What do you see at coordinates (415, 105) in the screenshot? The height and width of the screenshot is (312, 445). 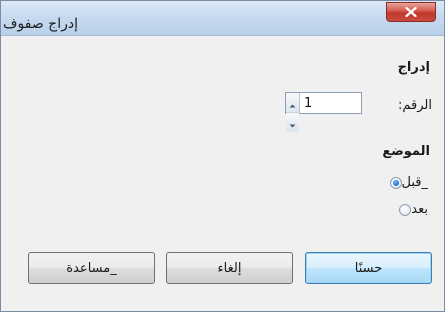 I see `number-label: الرقم:` at bounding box center [415, 105].